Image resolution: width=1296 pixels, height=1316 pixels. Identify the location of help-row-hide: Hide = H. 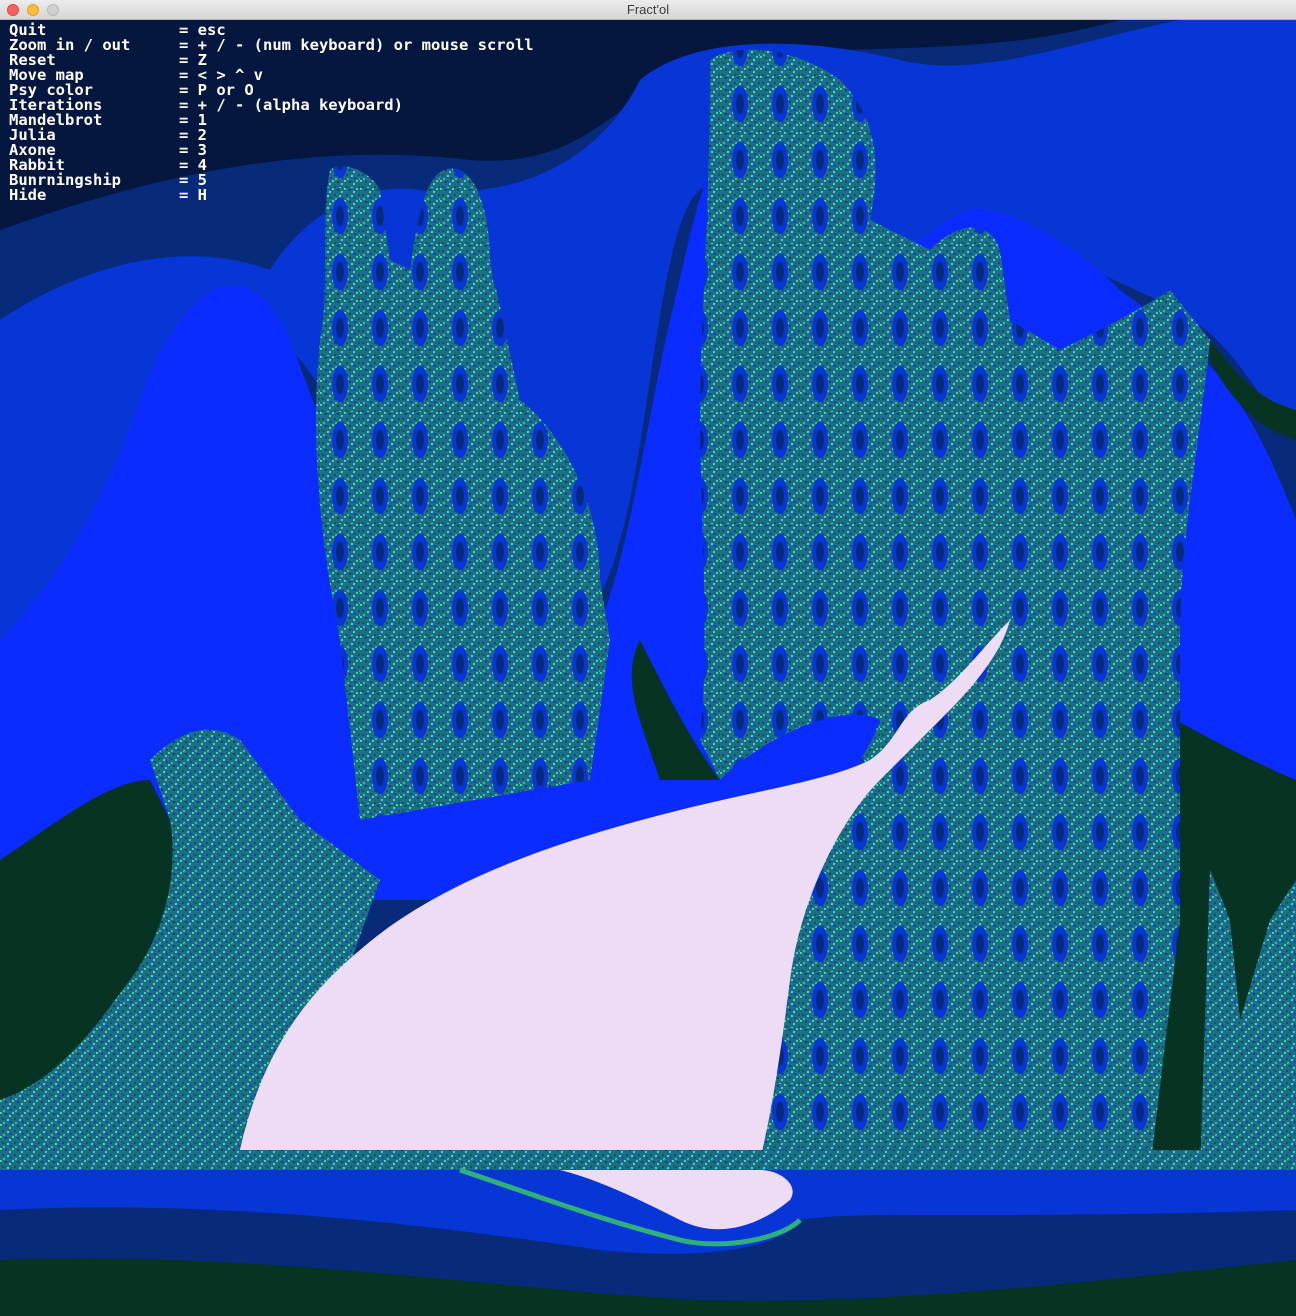
(271, 195).